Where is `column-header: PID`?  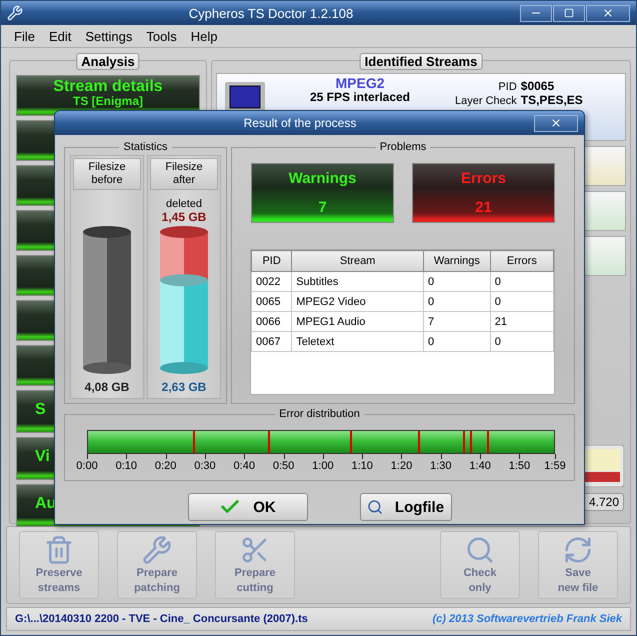 column-header: PID is located at coordinates (272, 261).